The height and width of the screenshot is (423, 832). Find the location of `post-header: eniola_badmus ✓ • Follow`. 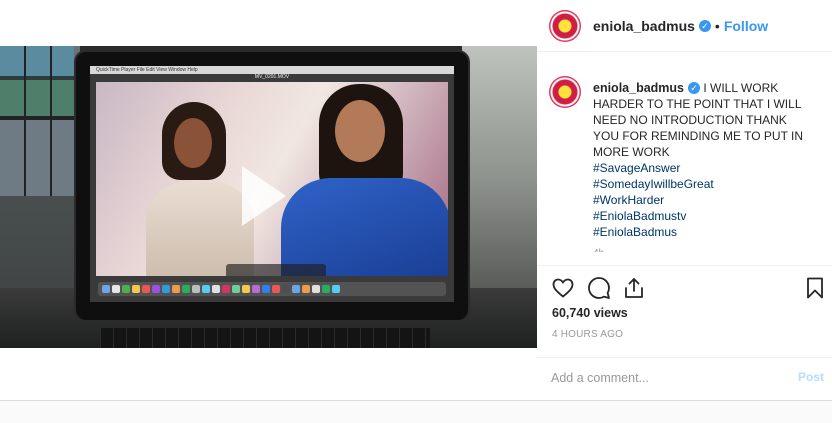

post-header: eniola_badmus ✓ • Follow is located at coordinates (684, 26).